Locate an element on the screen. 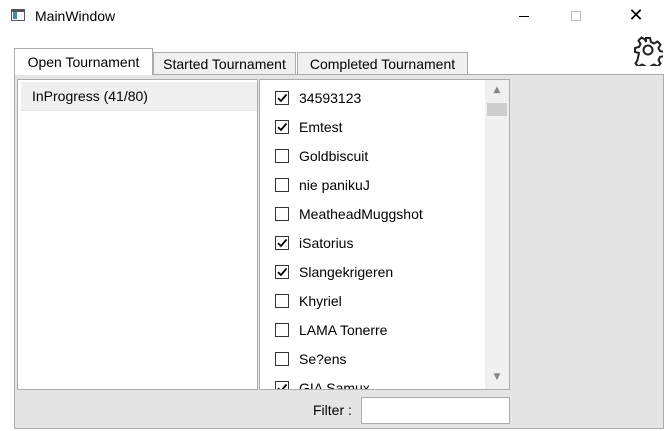 This screenshot has width=666, height=431. close-button: ✕ is located at coordinates (636, 16).